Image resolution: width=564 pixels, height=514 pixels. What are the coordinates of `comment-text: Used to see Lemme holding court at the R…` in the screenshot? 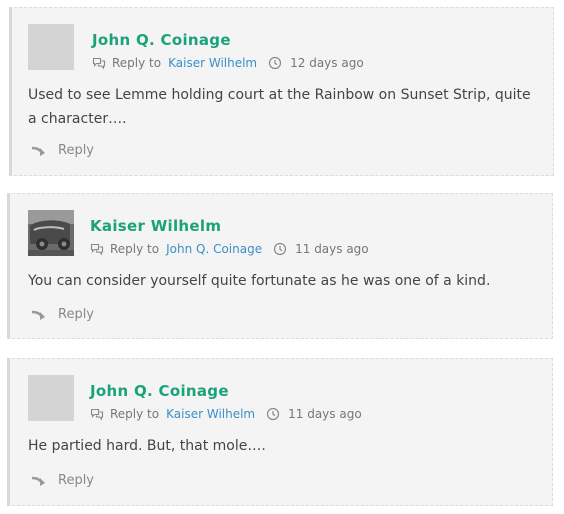 It's located at (288, 107).